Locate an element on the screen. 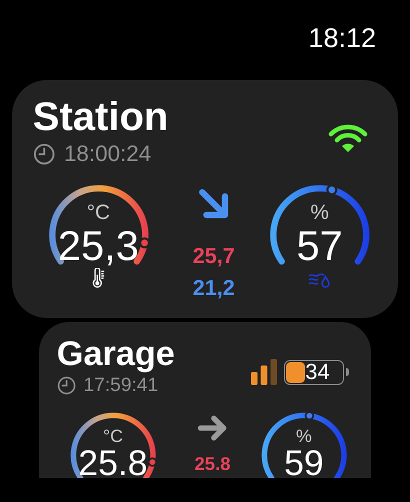 This screenshot has height=502, width=410. update-time: 18:00:24 is located at coordinates (108, 154).